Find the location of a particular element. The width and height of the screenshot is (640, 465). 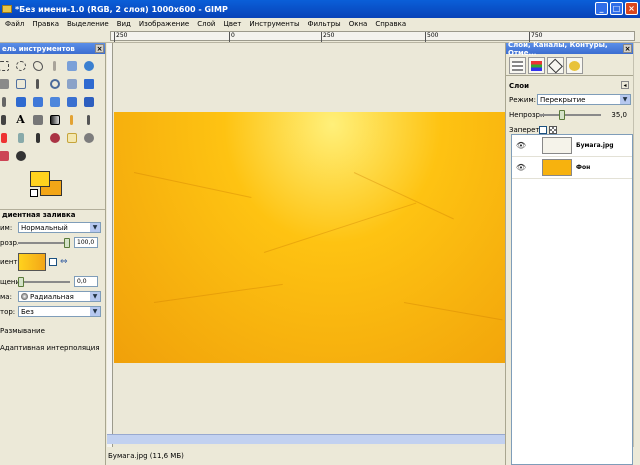

align-tool-icon is located at coordinates (5, 101).